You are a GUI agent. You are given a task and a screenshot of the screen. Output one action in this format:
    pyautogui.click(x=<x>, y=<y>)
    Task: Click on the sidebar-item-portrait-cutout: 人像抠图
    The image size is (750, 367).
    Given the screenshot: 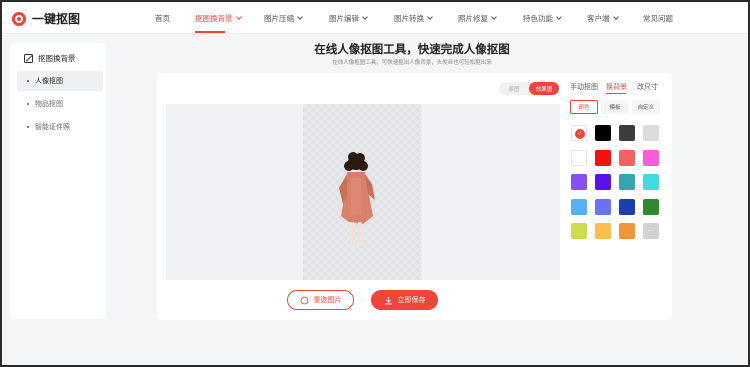 What is the action you would take?
    pyautogui.click(x=60, y=81)
    